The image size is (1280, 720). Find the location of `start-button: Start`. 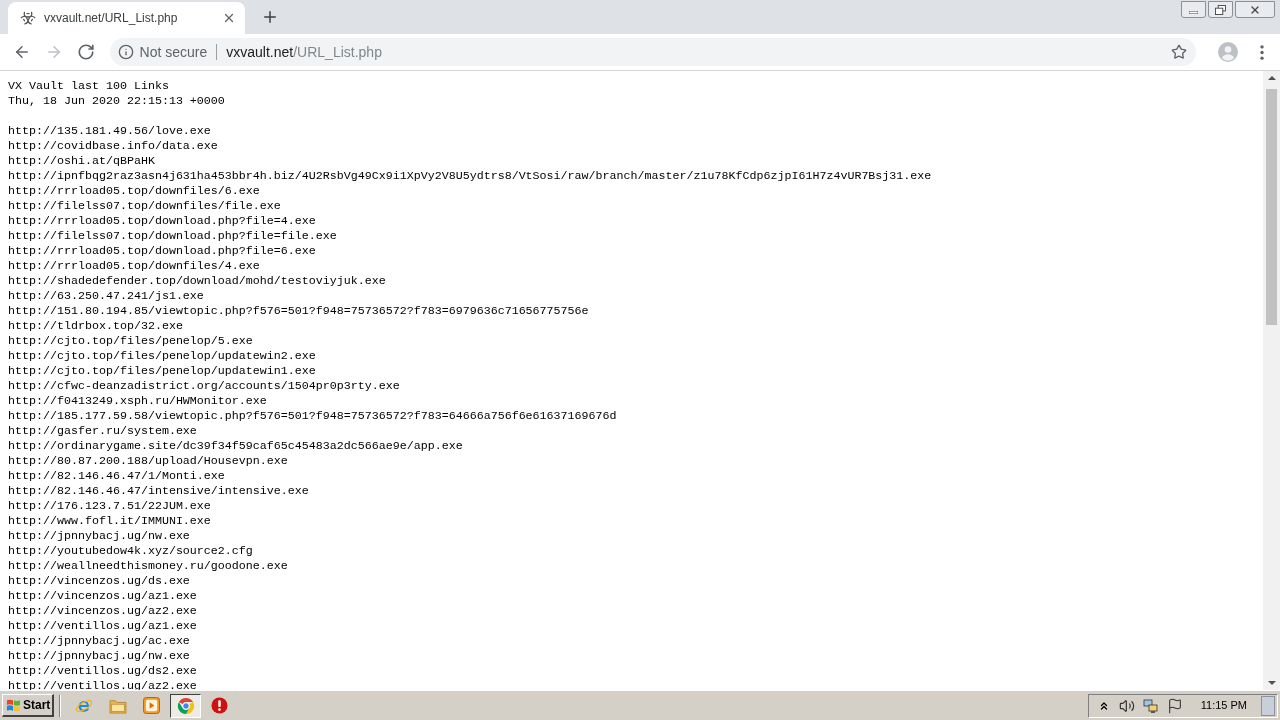

start-button: Start is located at coordinates (28, 705).